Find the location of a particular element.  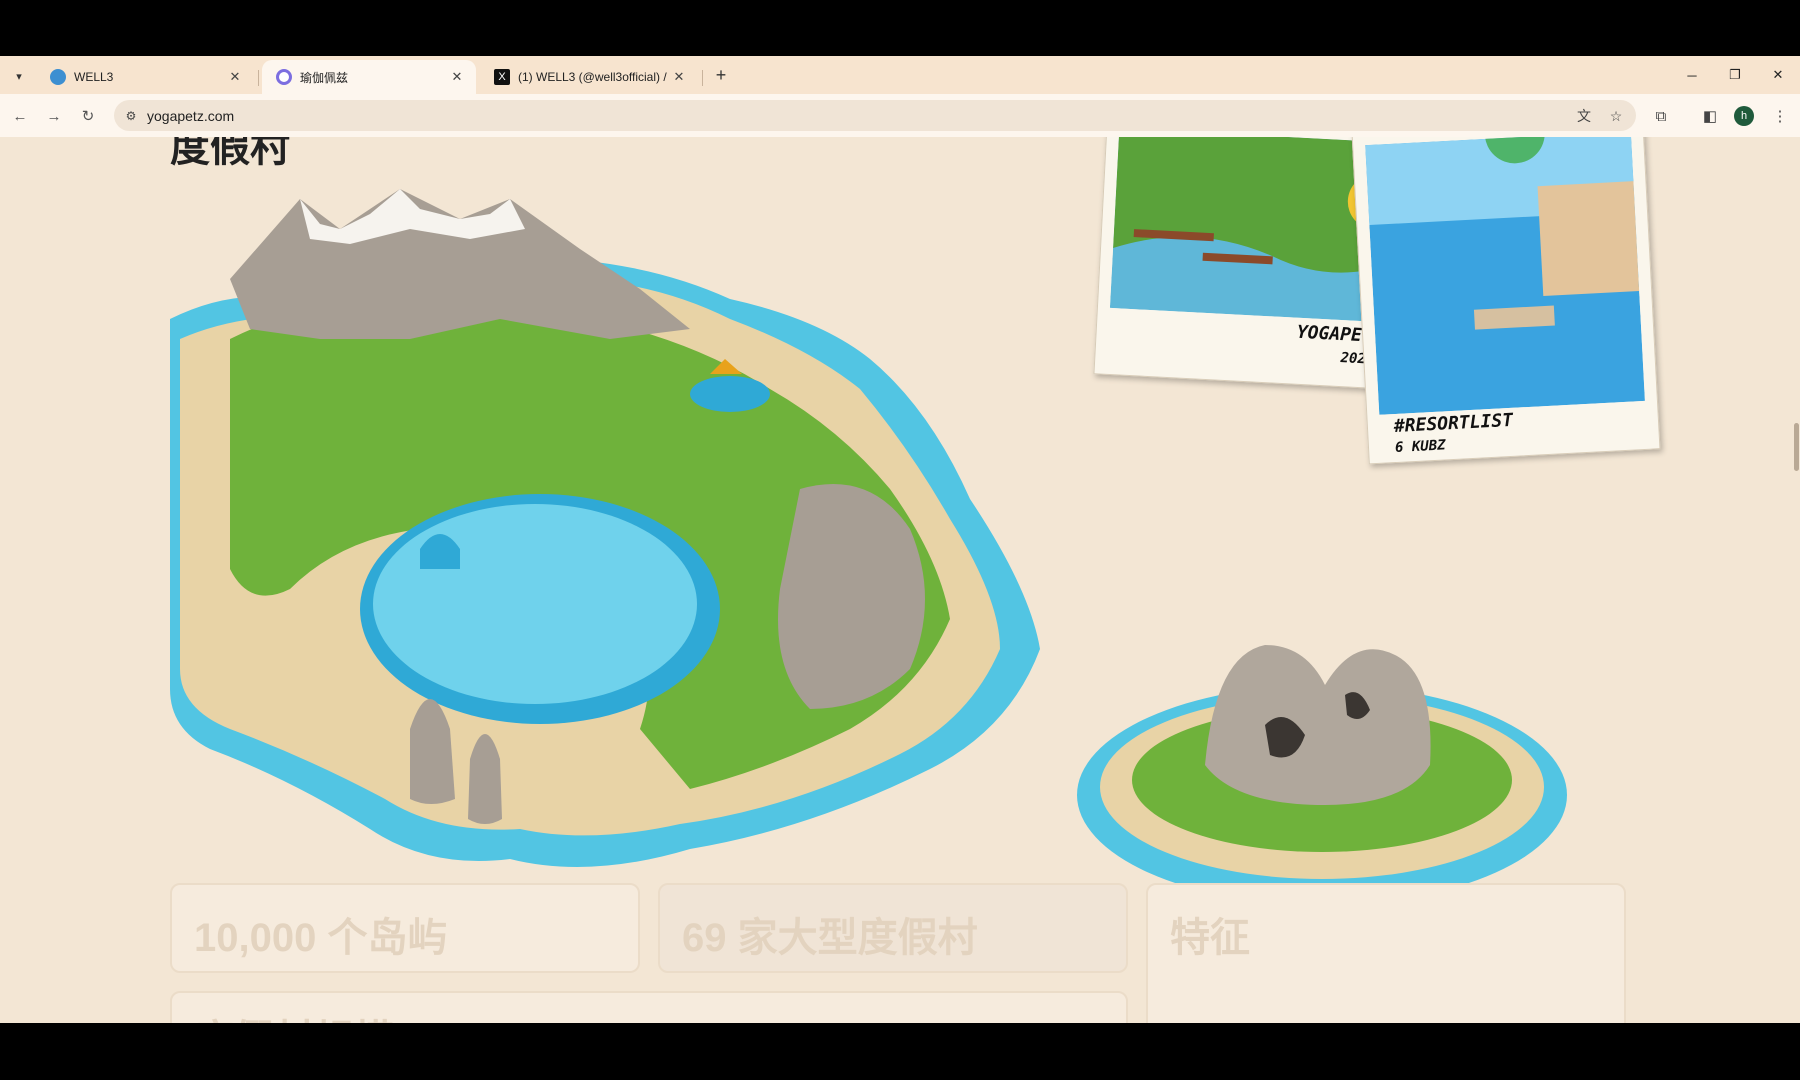

side-panel-icon: ◧ is located at coordinates (1710, 116).